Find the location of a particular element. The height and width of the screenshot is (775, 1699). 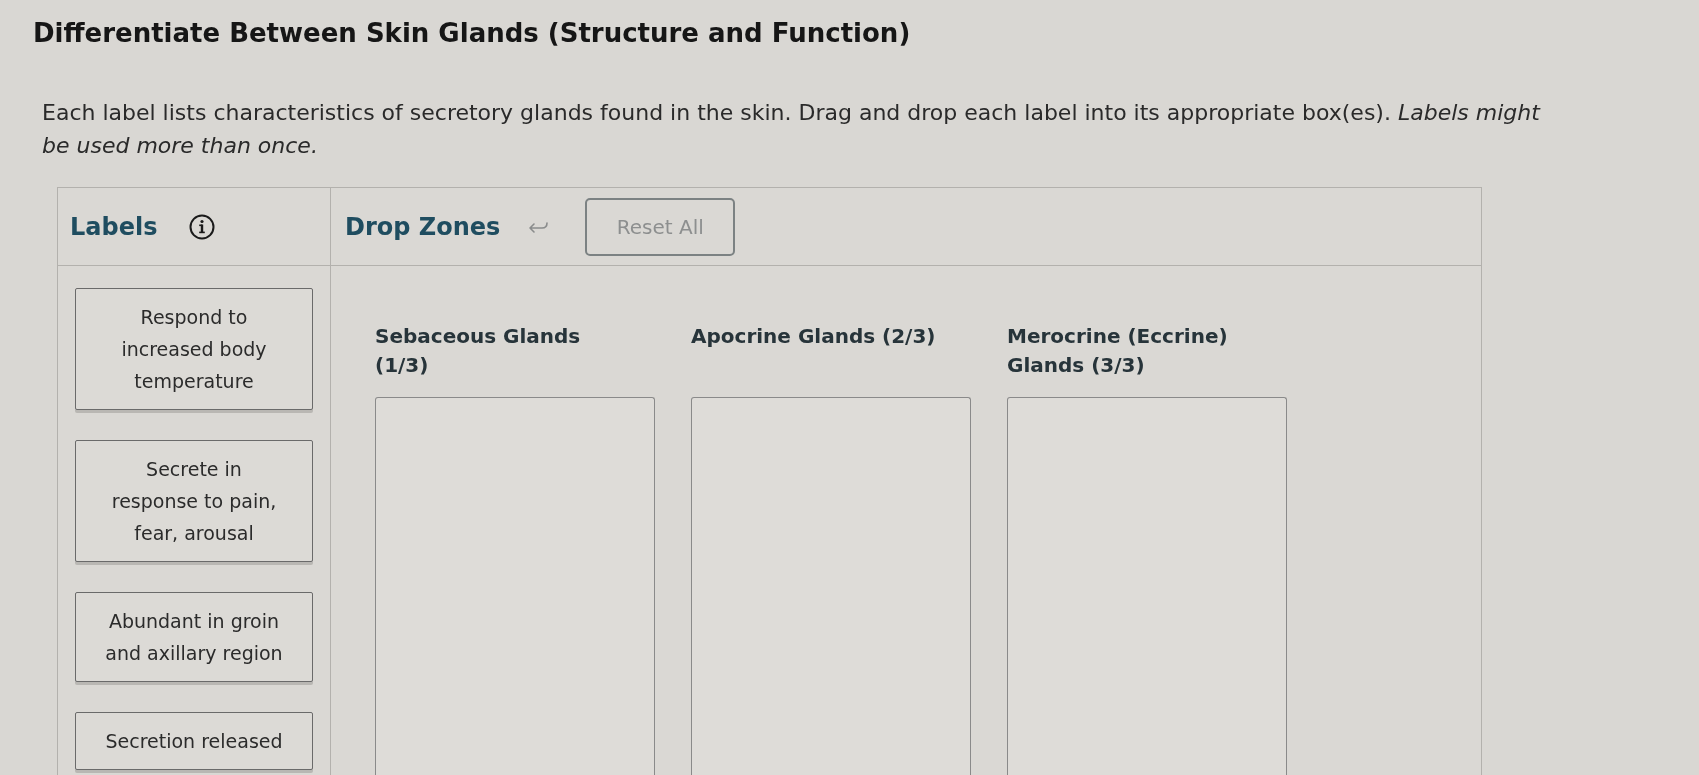

drop-zone-heading: Apocrine Glands (2/3) is located at coordinates (813, 336).